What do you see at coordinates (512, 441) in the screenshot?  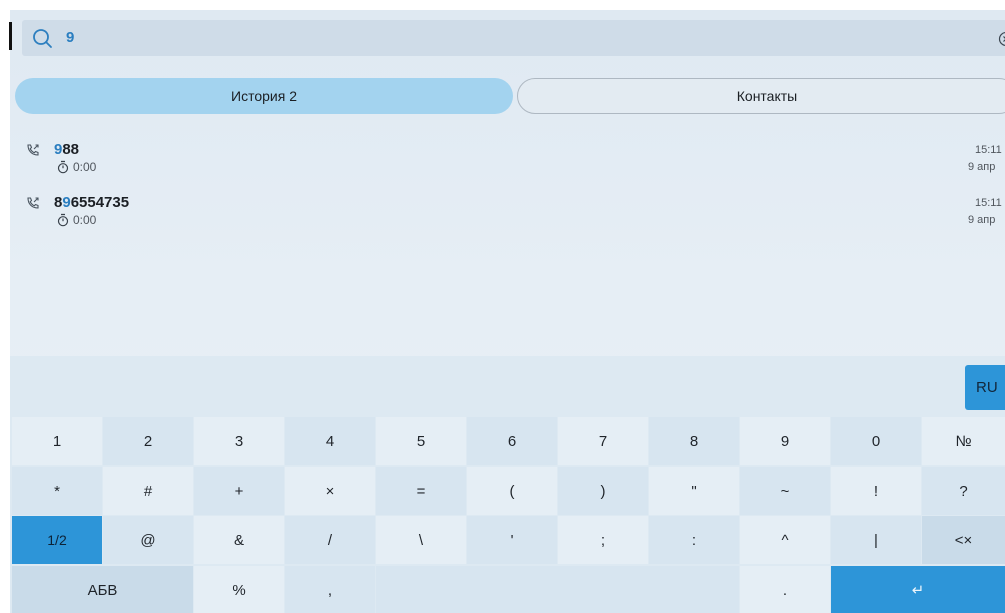 I see `key-6: 6` at bounding box center [512, 441].